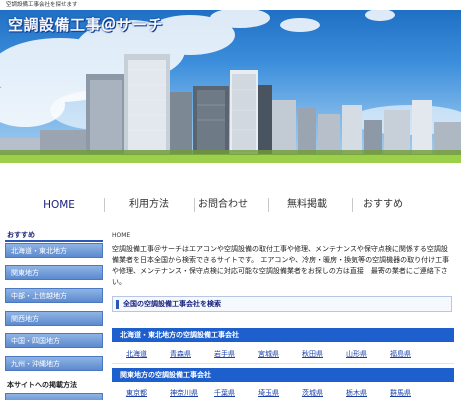  What do you see at coordinates (54, 235) in the screenshot?
I see `sidebar-heading: おすすめ` at bounding box center [54, 235].